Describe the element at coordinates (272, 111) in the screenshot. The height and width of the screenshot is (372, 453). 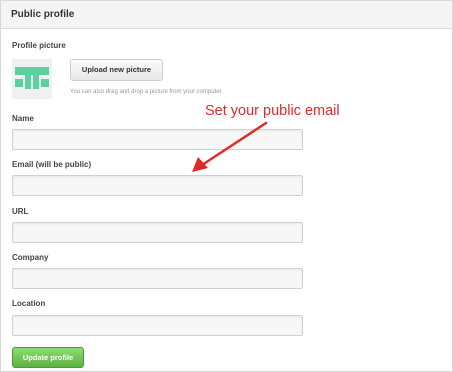
I see `annotation-text: Set your public email` at that location.